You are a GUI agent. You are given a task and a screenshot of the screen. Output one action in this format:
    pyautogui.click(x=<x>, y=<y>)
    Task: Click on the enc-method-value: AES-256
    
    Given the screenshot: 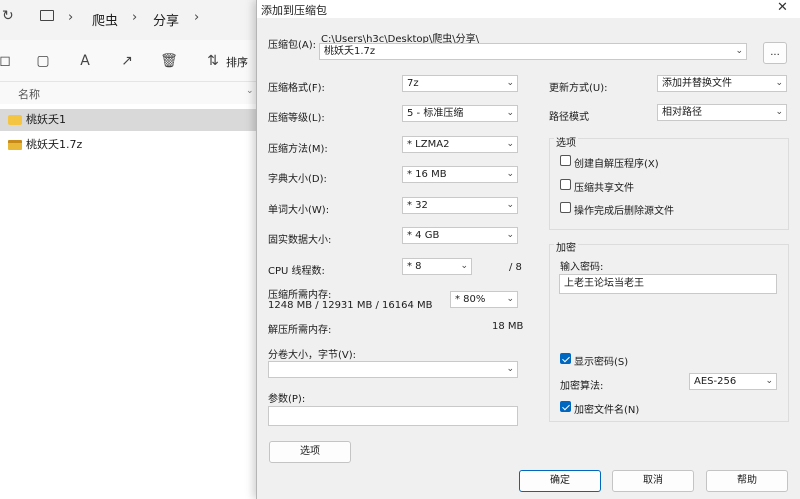 What is the action you would take?
    pyautogui.click(x=715, y=381)
    